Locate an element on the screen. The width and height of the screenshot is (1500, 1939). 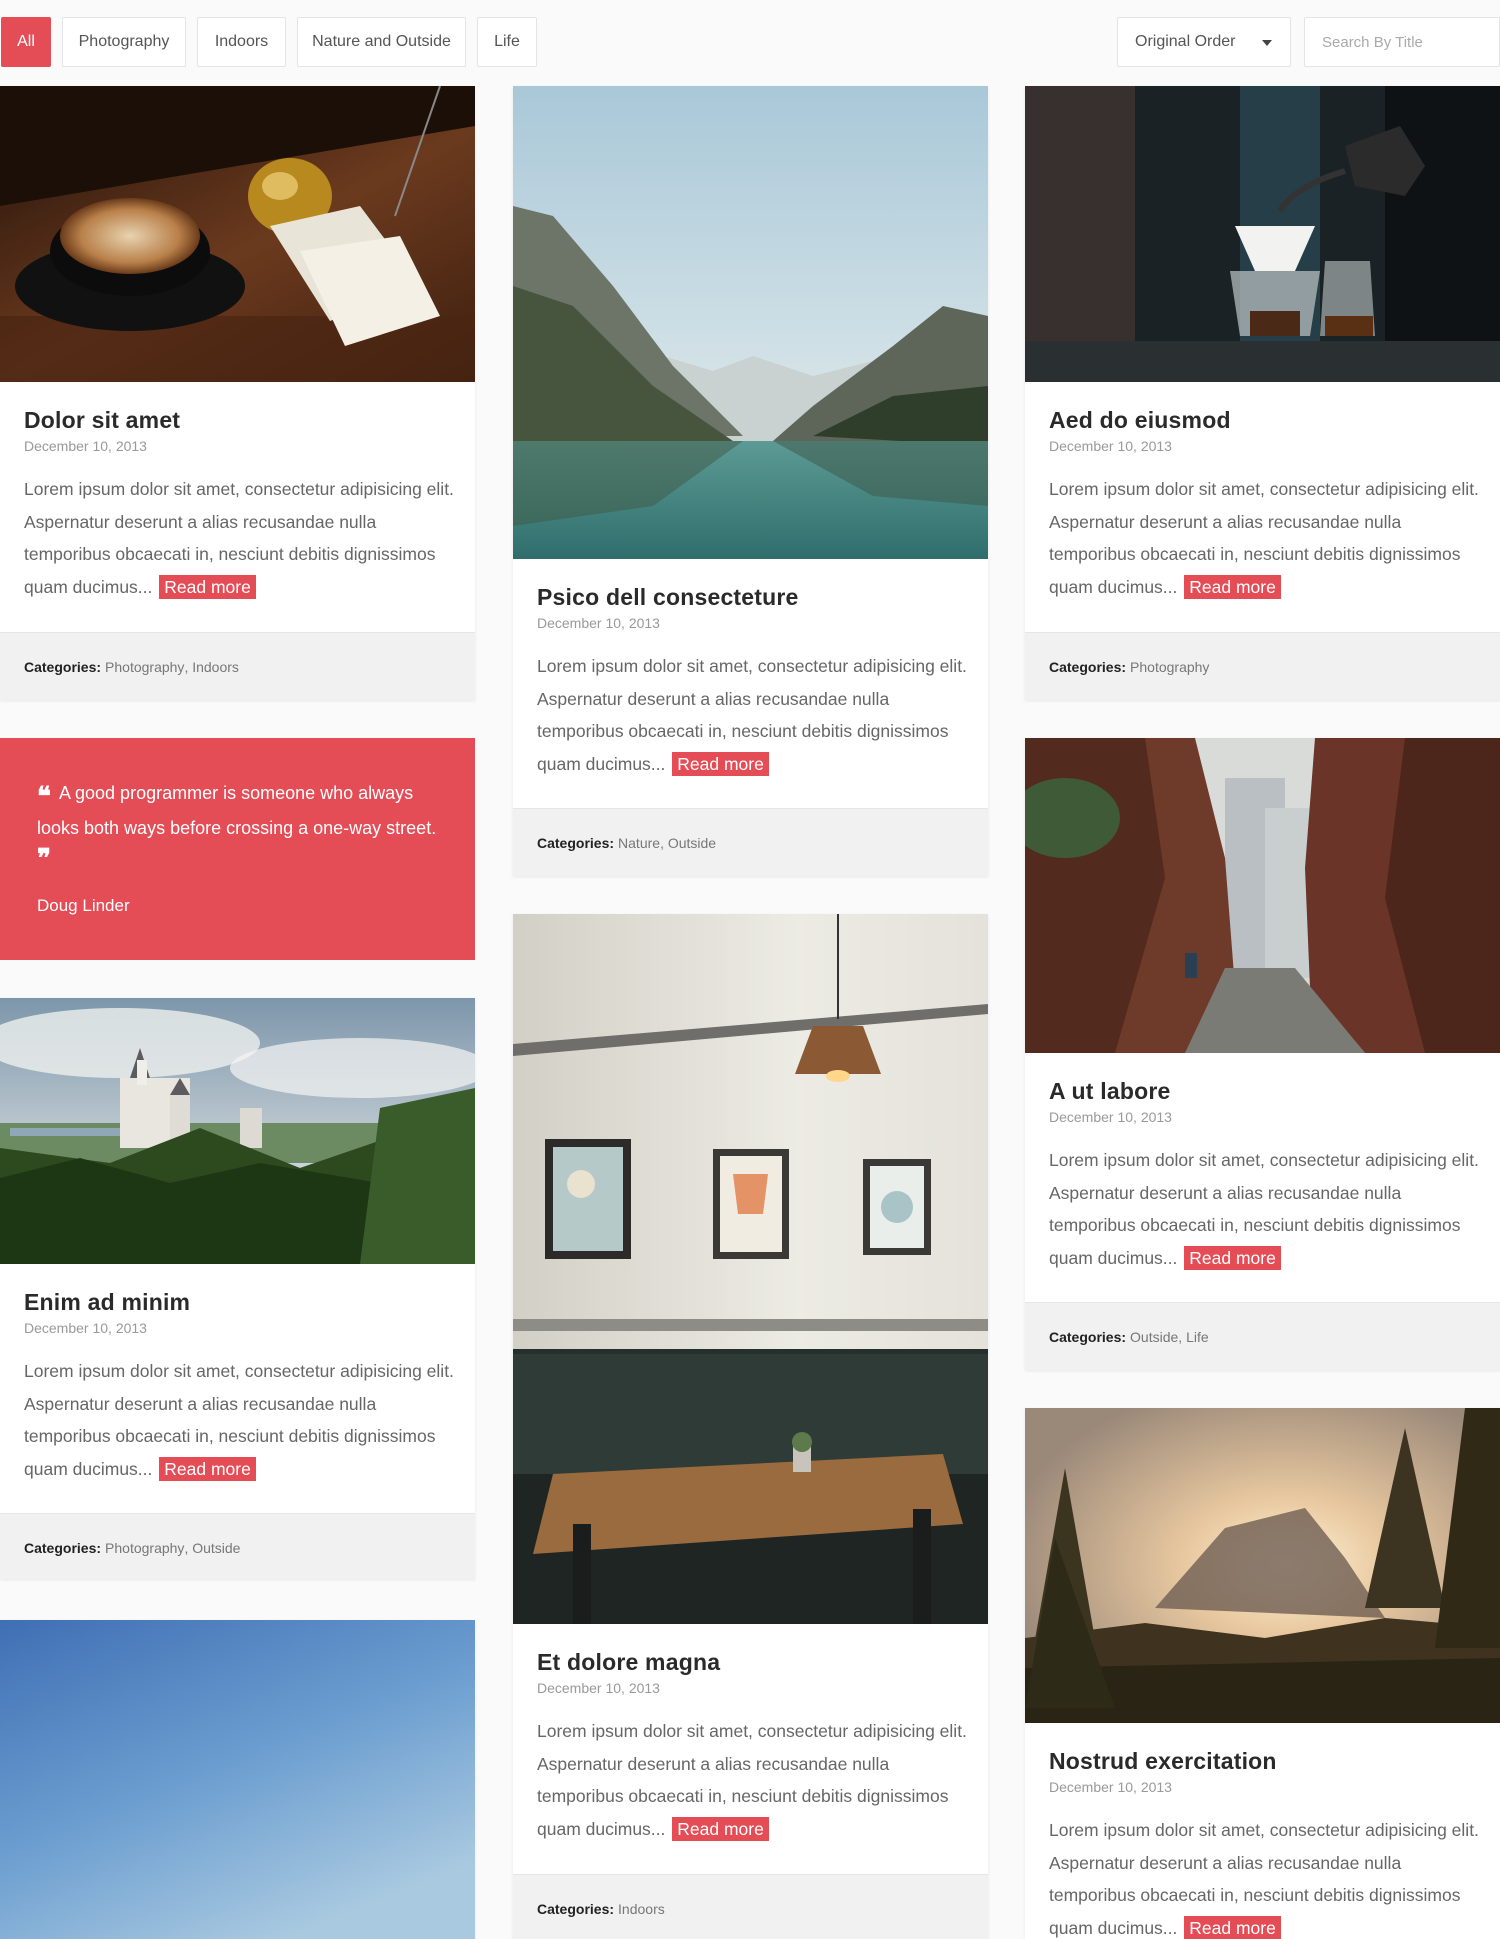
castle-forest-photo is located at coordinates (237, 1131).